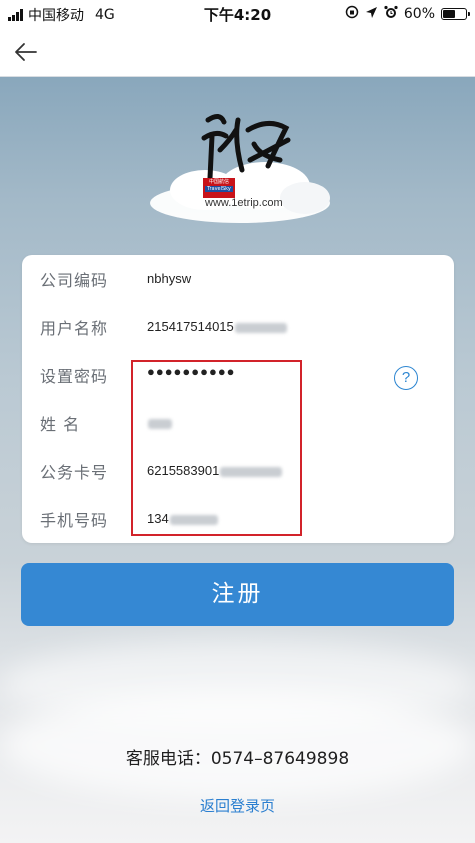 This screenshot has height=843, width=475. Describe the element at coordinates (246, 147) in the screenshot. I see `calligraphy-logo` at that location.